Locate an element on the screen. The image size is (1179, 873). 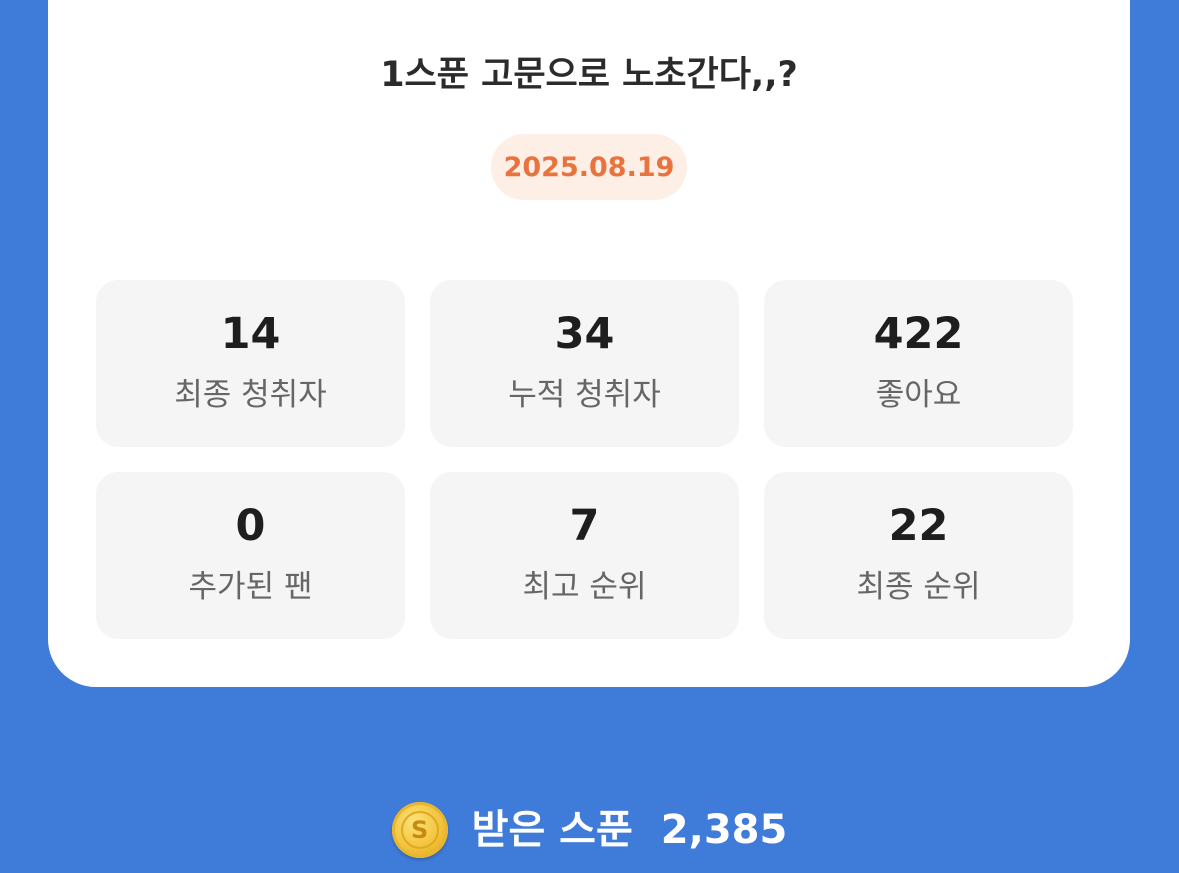
stat-label: 누적 청취자 is located at coordinates (584, 395).